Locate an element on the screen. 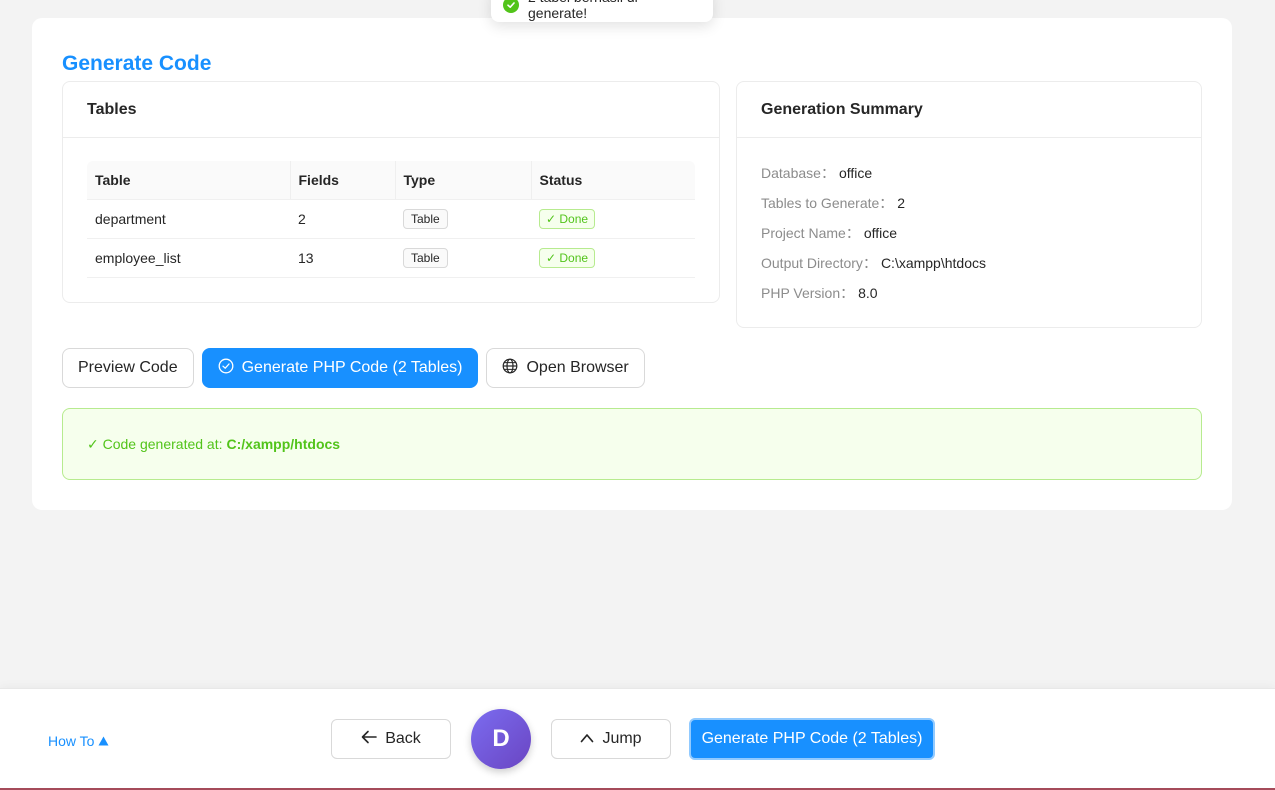 The width and height of the screenshot is (1275, 790). summary-label: Database is located at coordinates (791, 173).